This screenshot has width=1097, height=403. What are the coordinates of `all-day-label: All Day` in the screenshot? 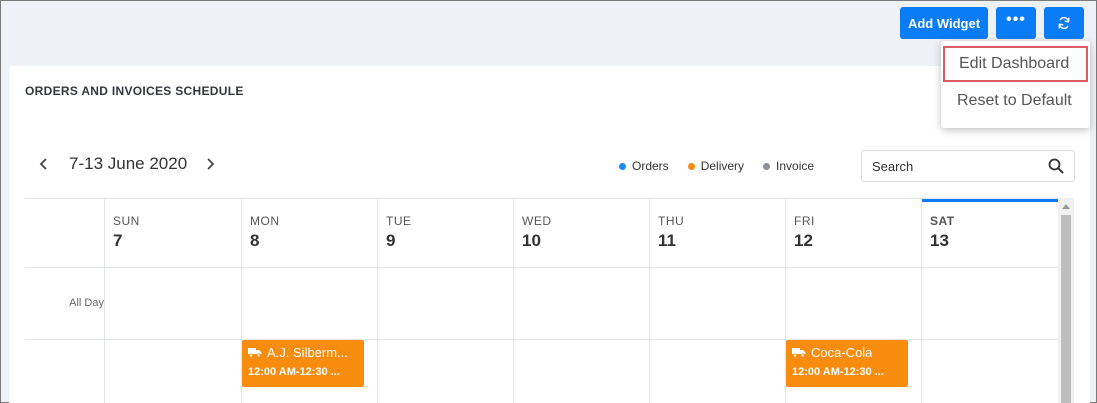 It's located at (86, 303).